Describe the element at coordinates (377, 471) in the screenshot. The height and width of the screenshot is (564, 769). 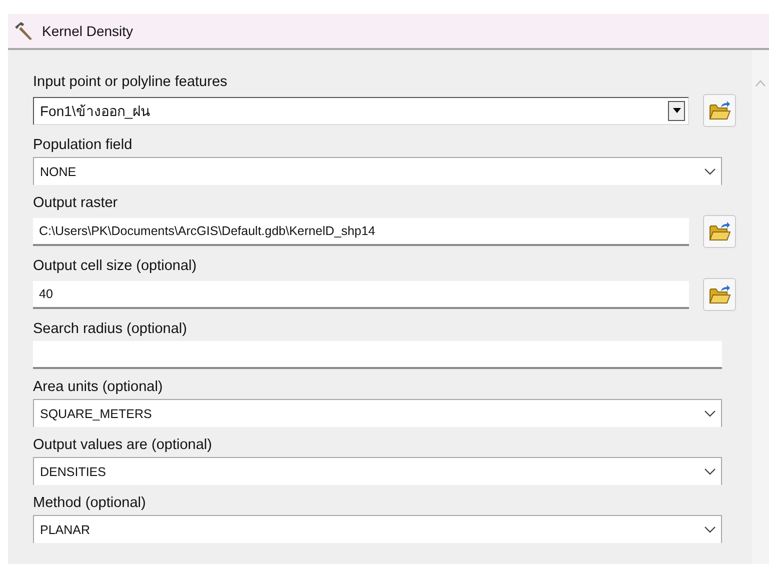
I see `dropdown-field: DENSITIES` at that location.